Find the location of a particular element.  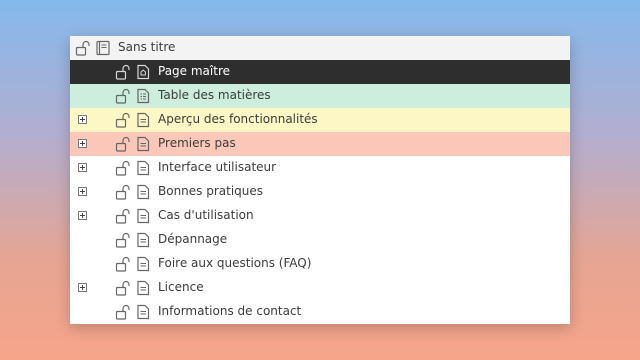

toc-page-icon is located at coordinates (143, 96).